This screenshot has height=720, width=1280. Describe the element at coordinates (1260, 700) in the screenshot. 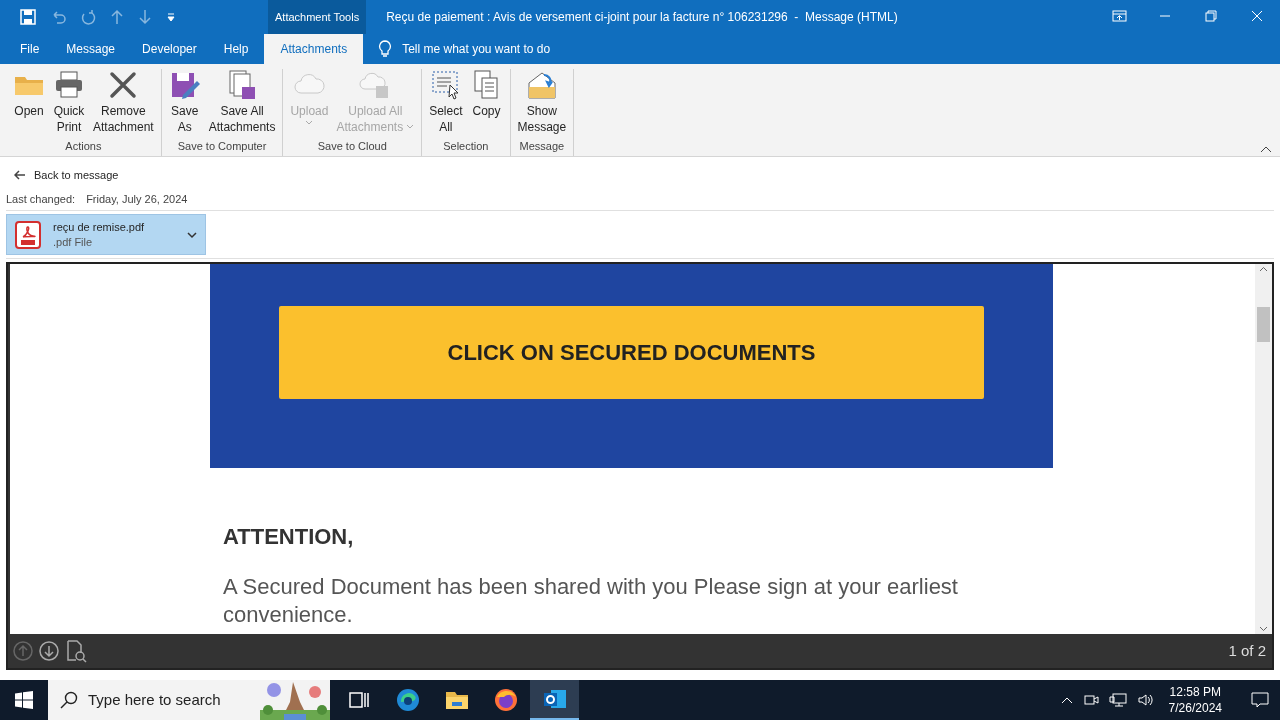

I see `notifications-icon` at that location.